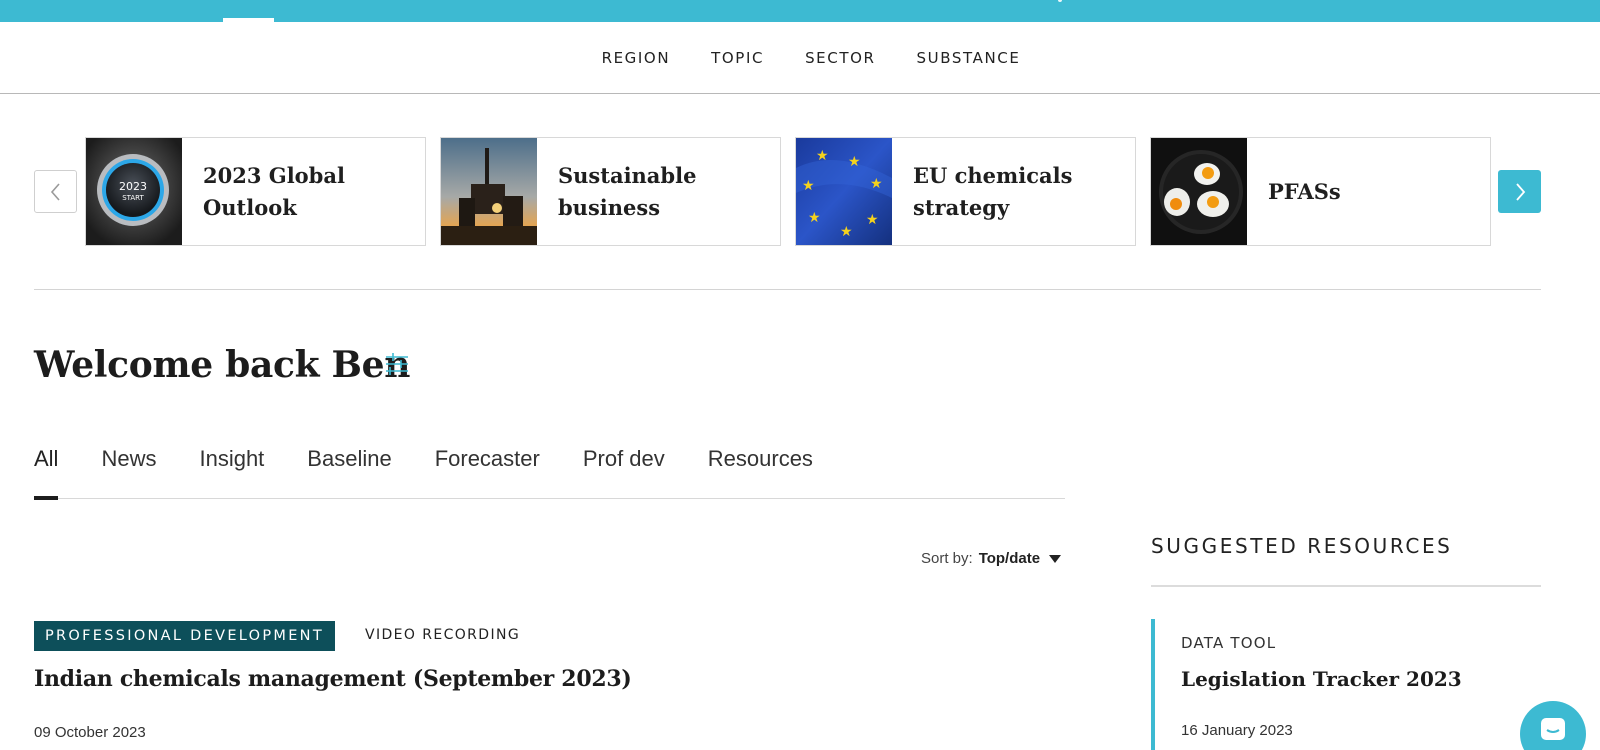 The width and height of the screenshot is (1600, 750). I want to click on topic-card-label: EU chemicals strategy, so click(987, 192).